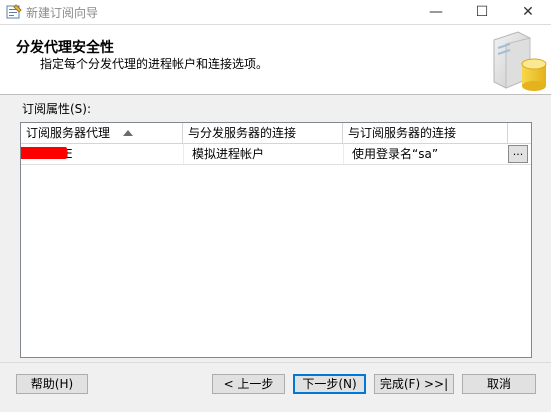 This screenshot has height=412, width=551. Describe the element at coordinates (154, 64) in the screenshot. I see `page-subtitle: 指定每个分发代理的进程帐户和连接选项。` at that location.